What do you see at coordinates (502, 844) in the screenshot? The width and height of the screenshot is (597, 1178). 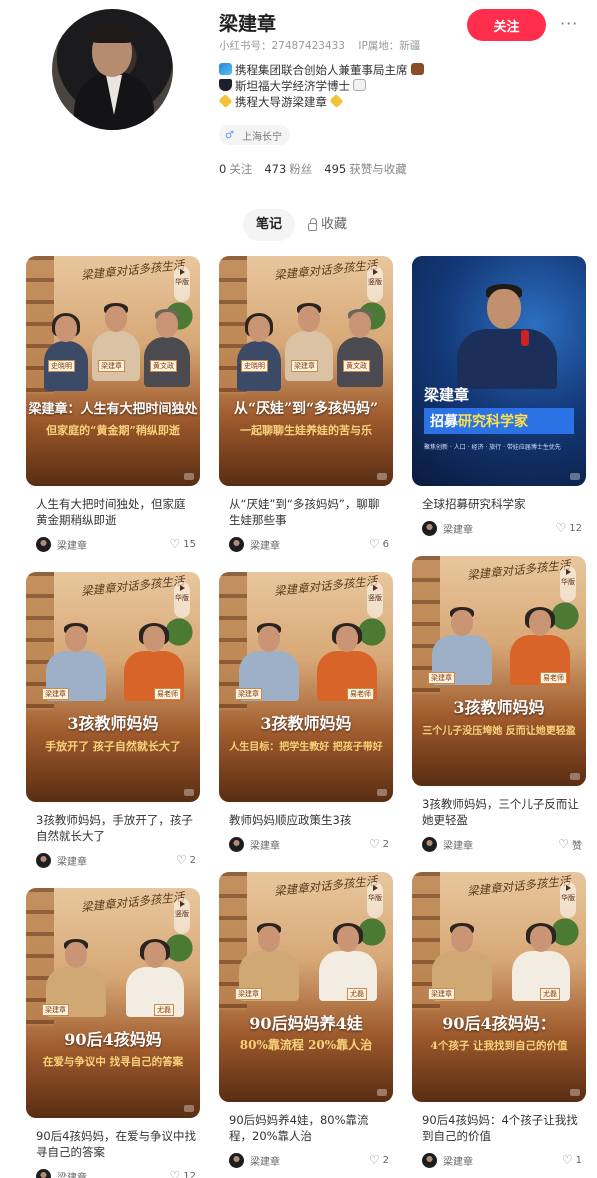 I see `note-author: 梁建章 ♡ 赞` at bounding box center [502, 844].